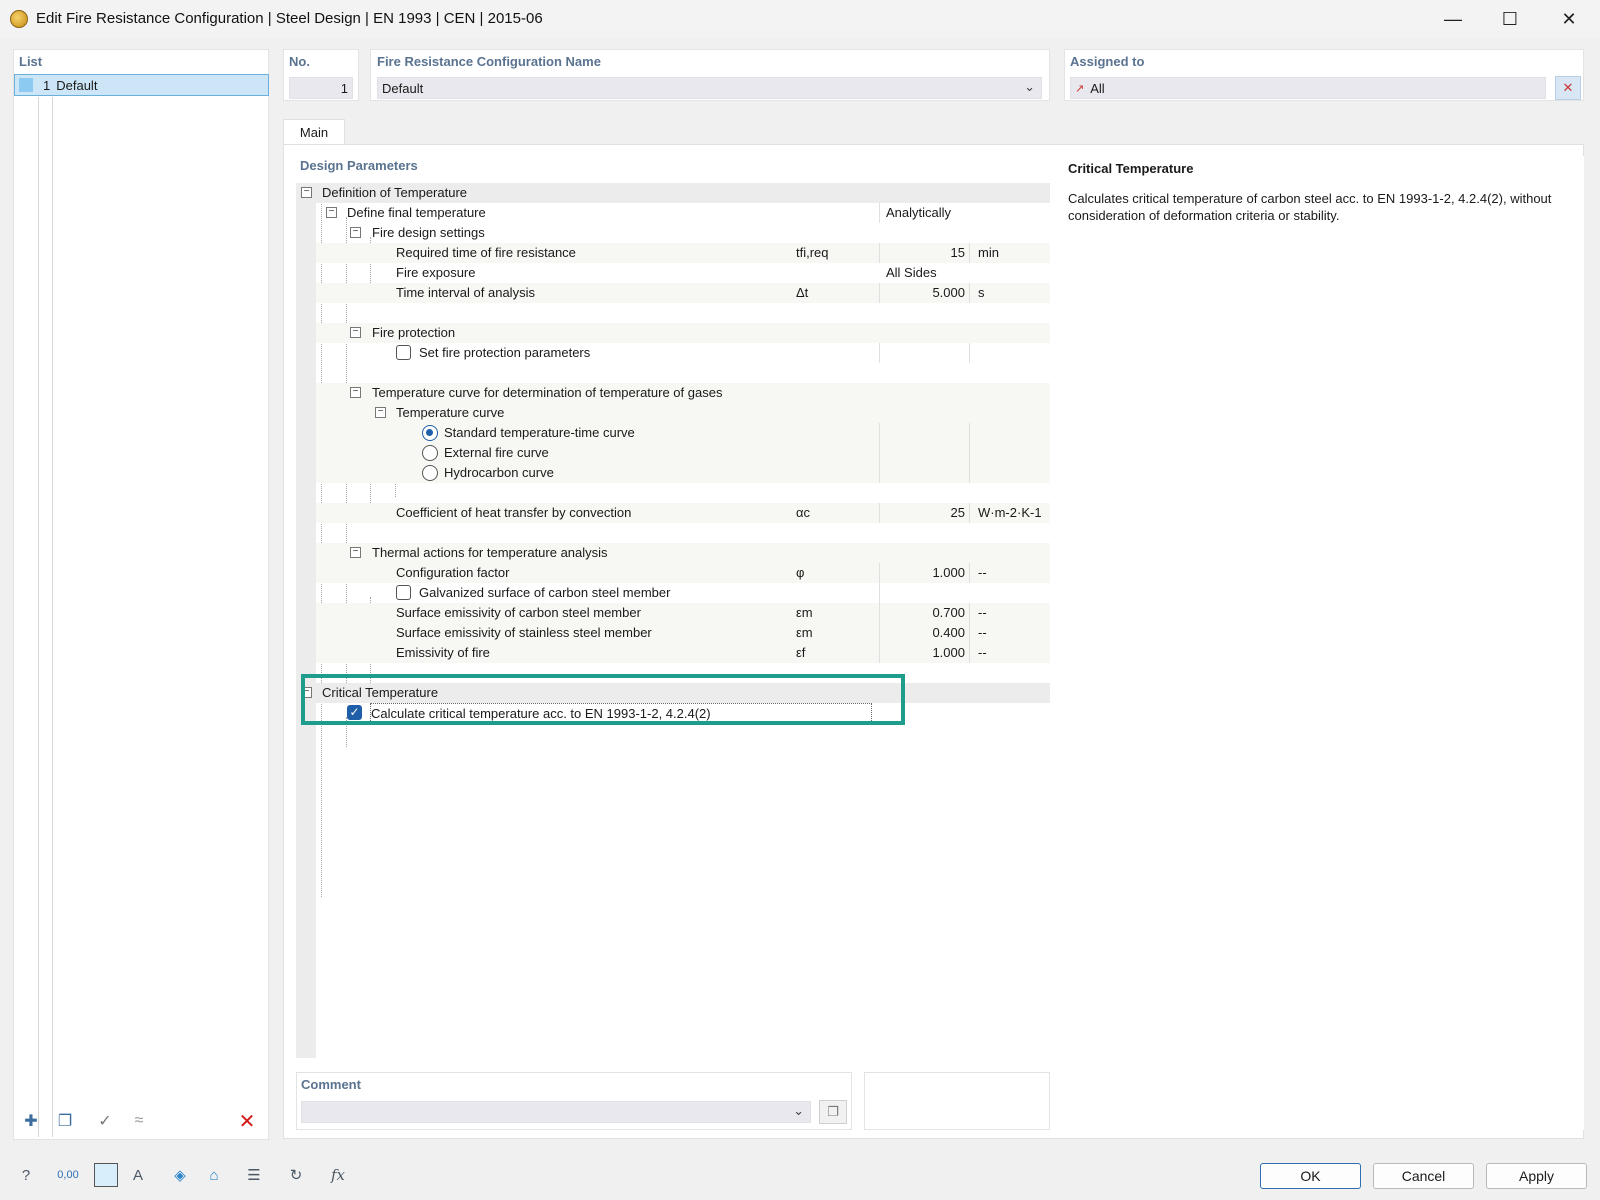 The image size is (1600, 1200). I want to click on list-panel: List 1 Default ✚ ❐ ✓ ≈ ✕, so click(141, 594).